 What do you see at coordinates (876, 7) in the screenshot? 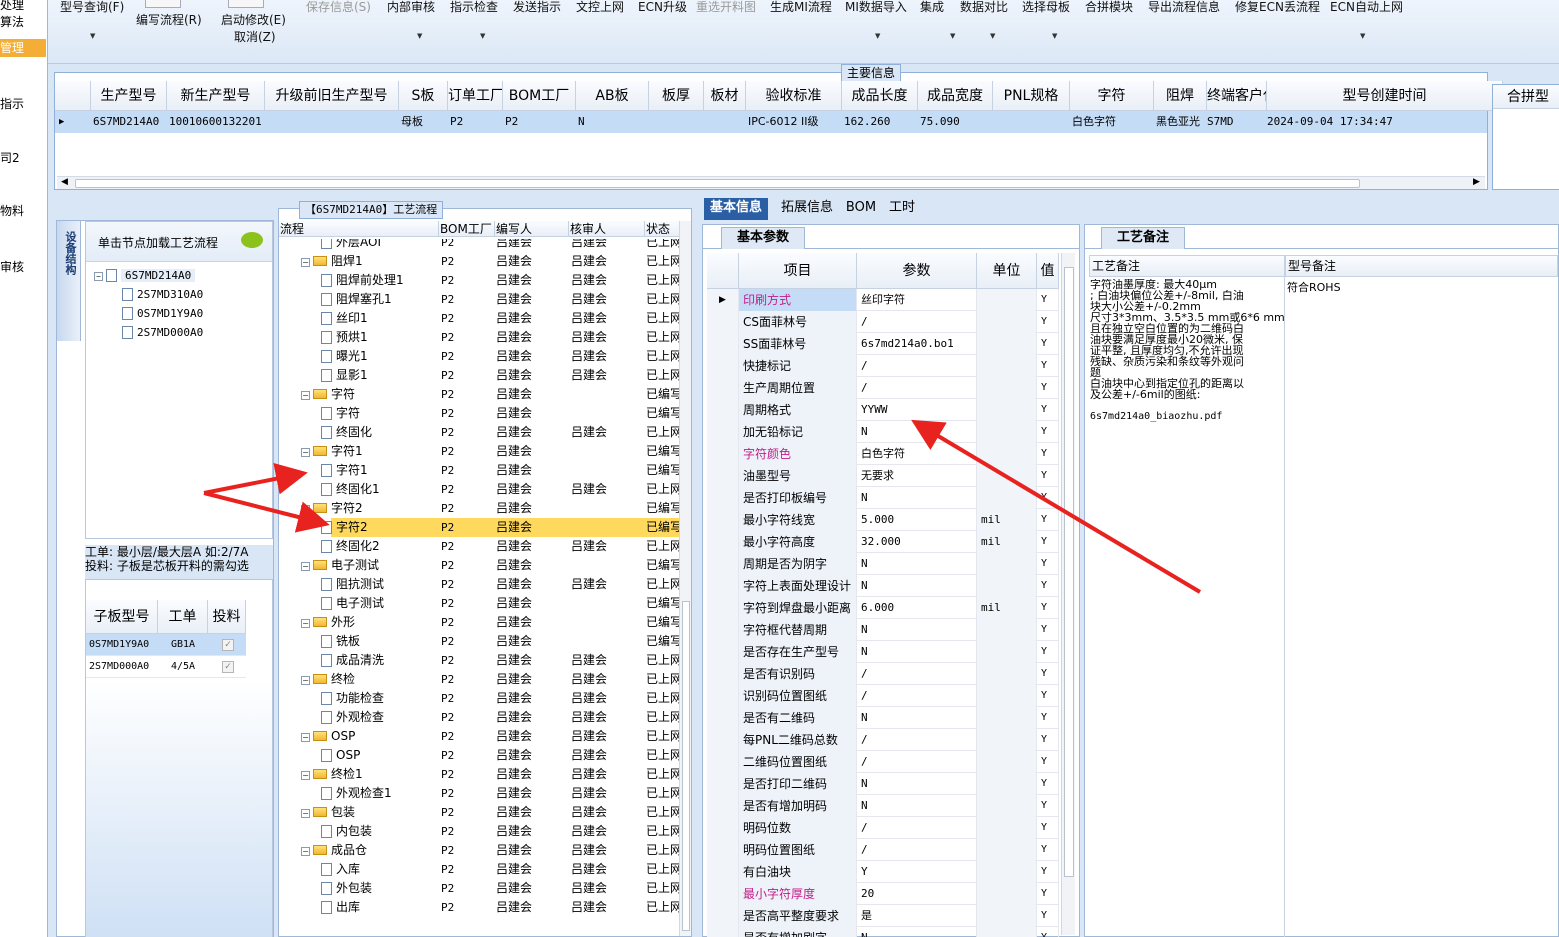
I see `toolbar-button-11: MI数据导入` at bounding box center [876, 7].